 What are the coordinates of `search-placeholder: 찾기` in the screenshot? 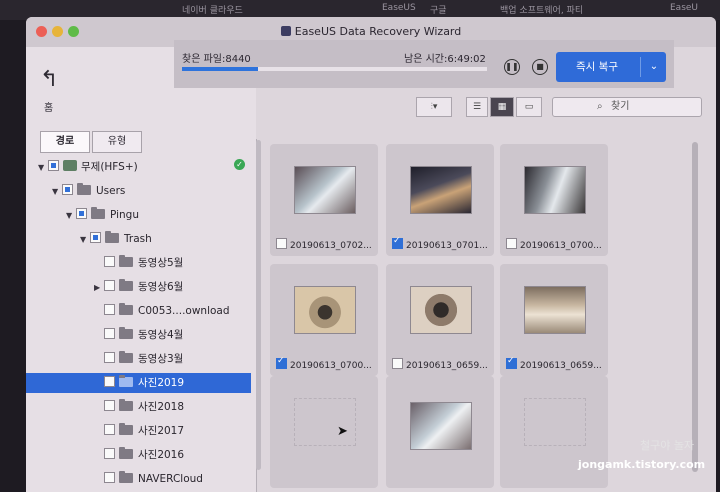 It's located at (620, 106).